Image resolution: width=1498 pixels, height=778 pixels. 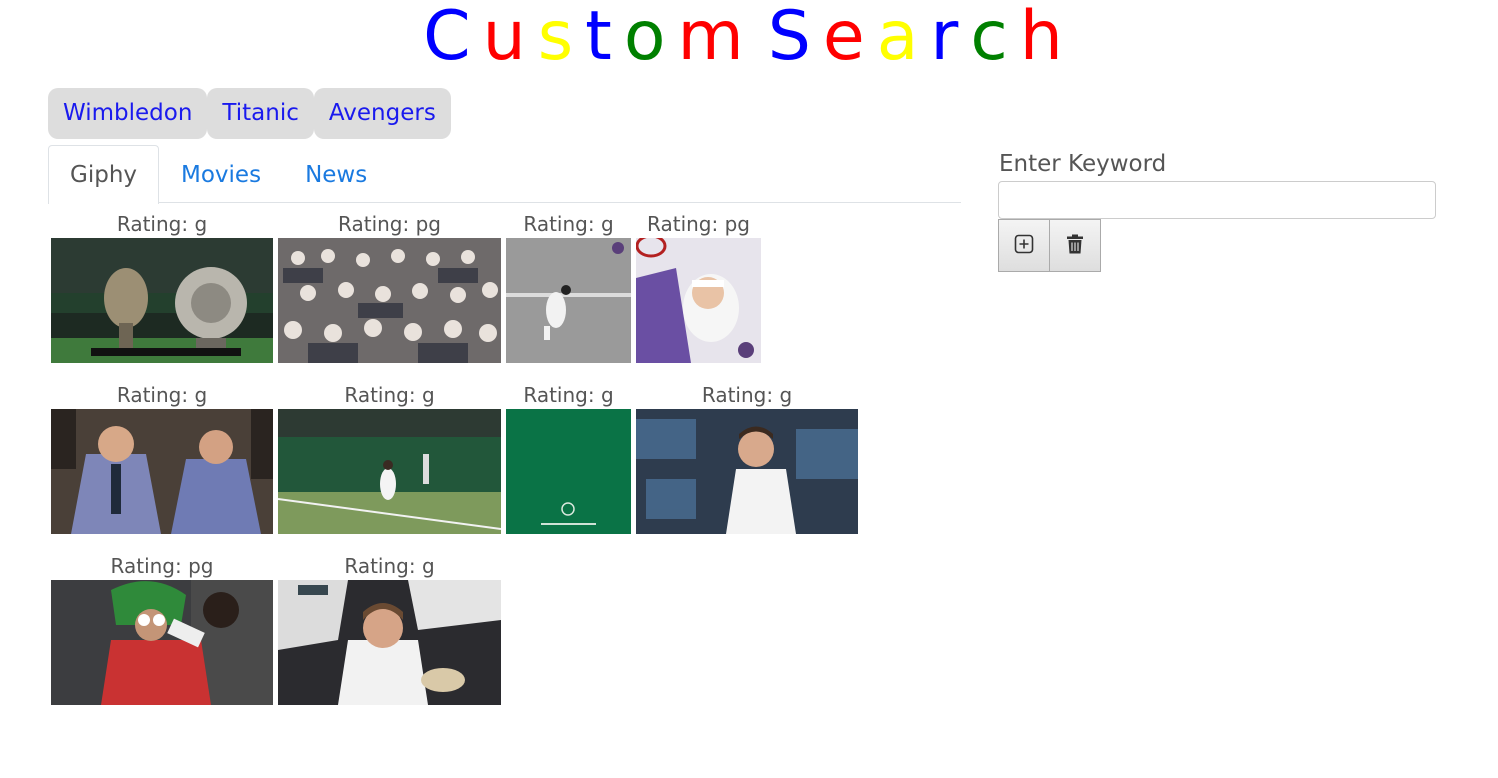 I want to click on plus-square-icon, so click(x=1024, y=246).